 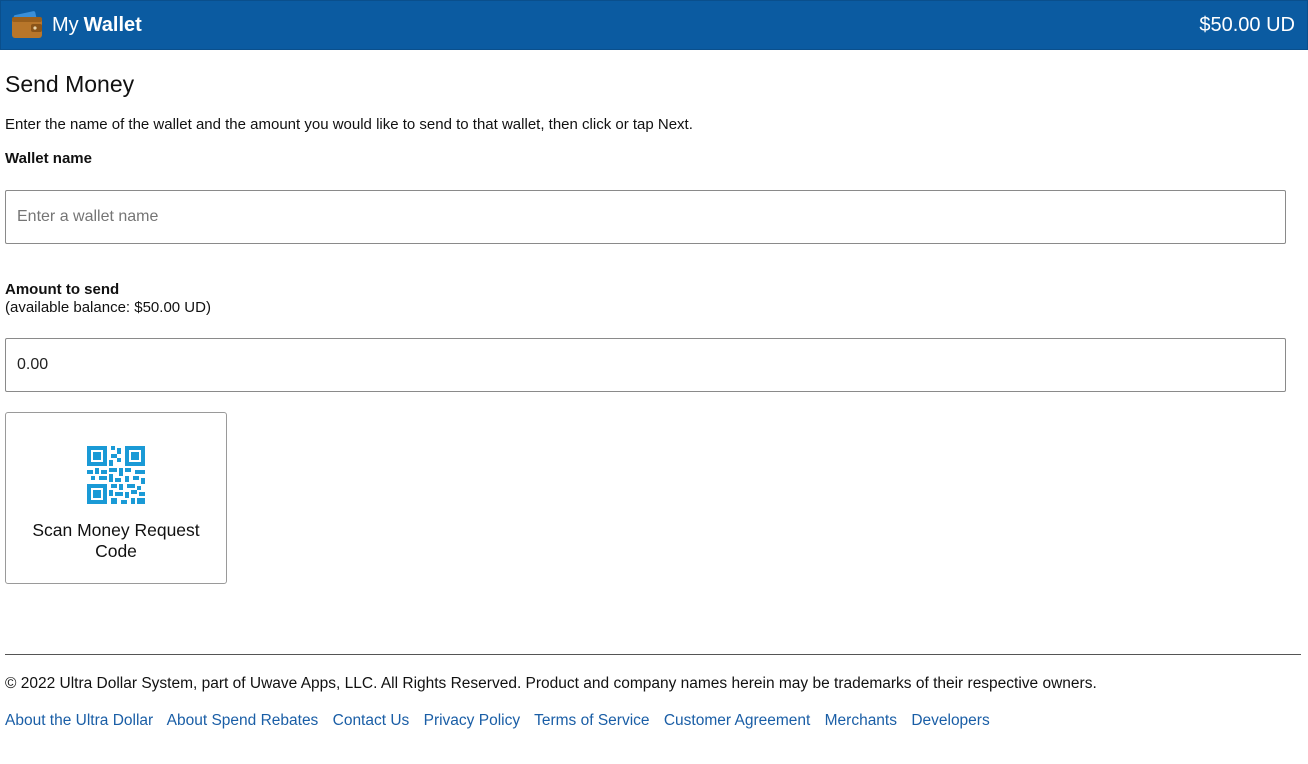 What do you see at coordinates (79, 720) in the screenshot?
I see `footer-link-about-ultra-dollar: About the Ultra Dollar` at bounding box center [79, 720].